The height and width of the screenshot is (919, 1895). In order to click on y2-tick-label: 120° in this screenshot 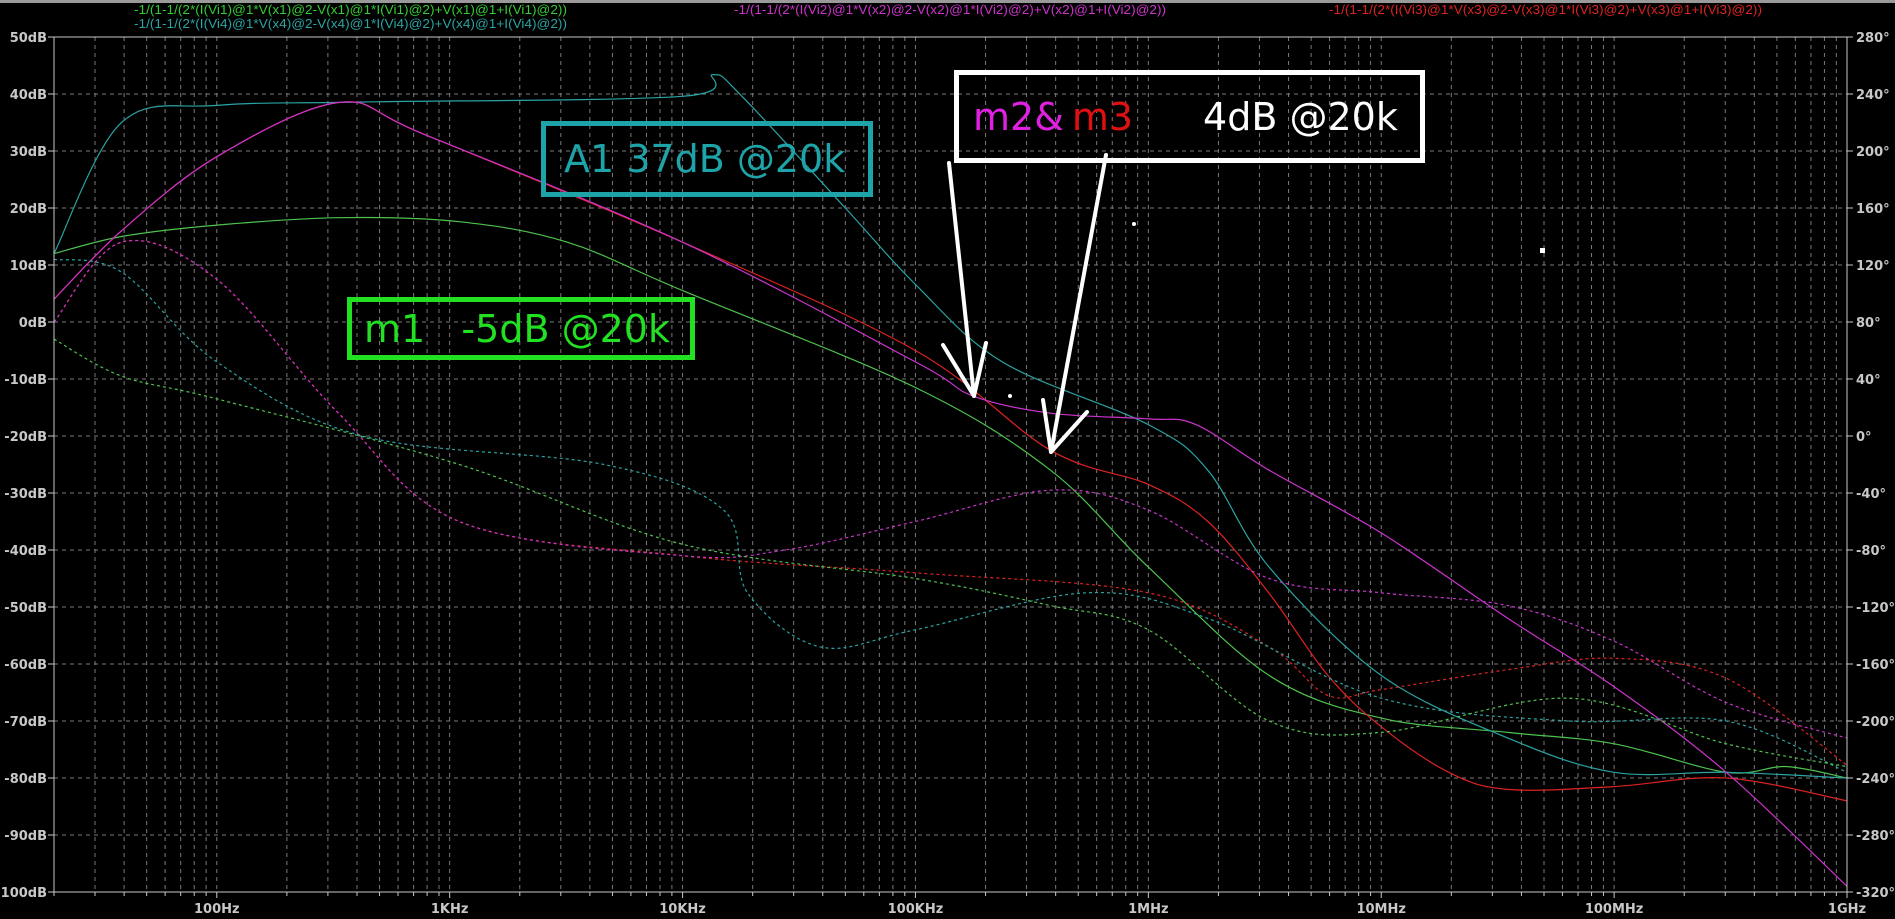, I will do `click(1873, 266)`.